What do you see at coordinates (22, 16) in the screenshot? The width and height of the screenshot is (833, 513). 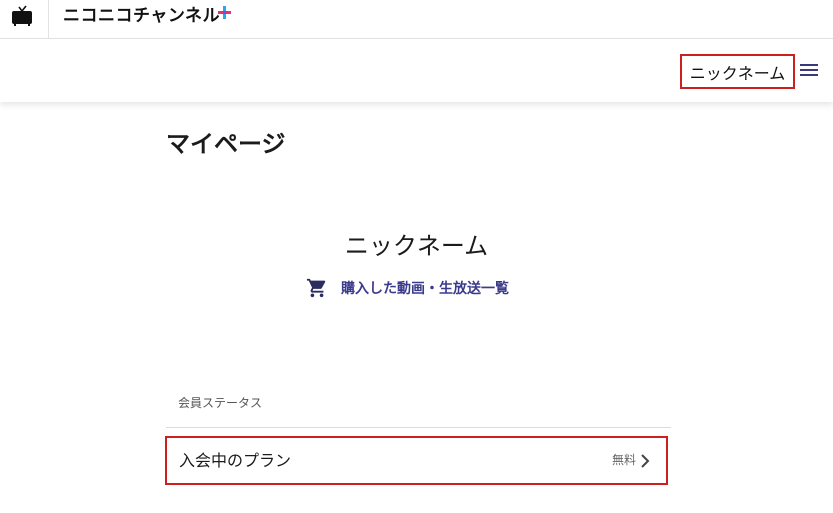 I see `tv-icon` at bounding box center [22, 16].